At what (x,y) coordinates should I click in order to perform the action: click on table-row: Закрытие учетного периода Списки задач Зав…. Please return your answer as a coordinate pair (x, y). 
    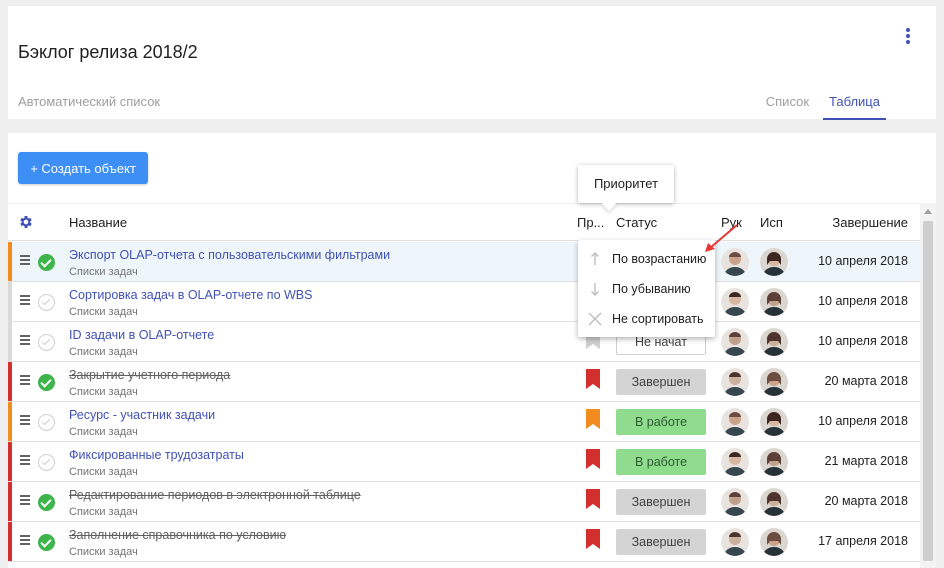
    Looking at the image, I should click on (464, 382).